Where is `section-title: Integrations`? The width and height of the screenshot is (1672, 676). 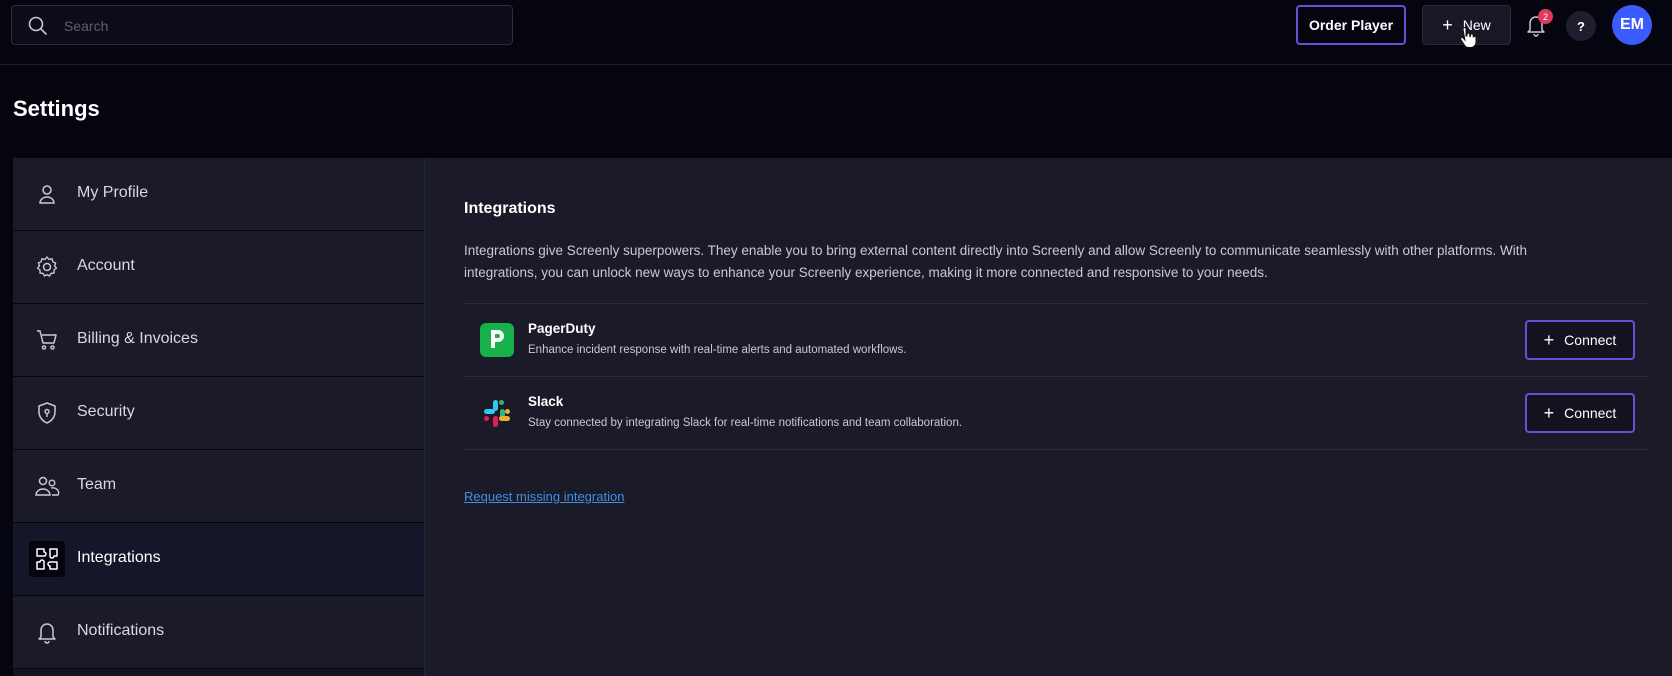
section-title: Integrations is located at coordinates (510, 208).